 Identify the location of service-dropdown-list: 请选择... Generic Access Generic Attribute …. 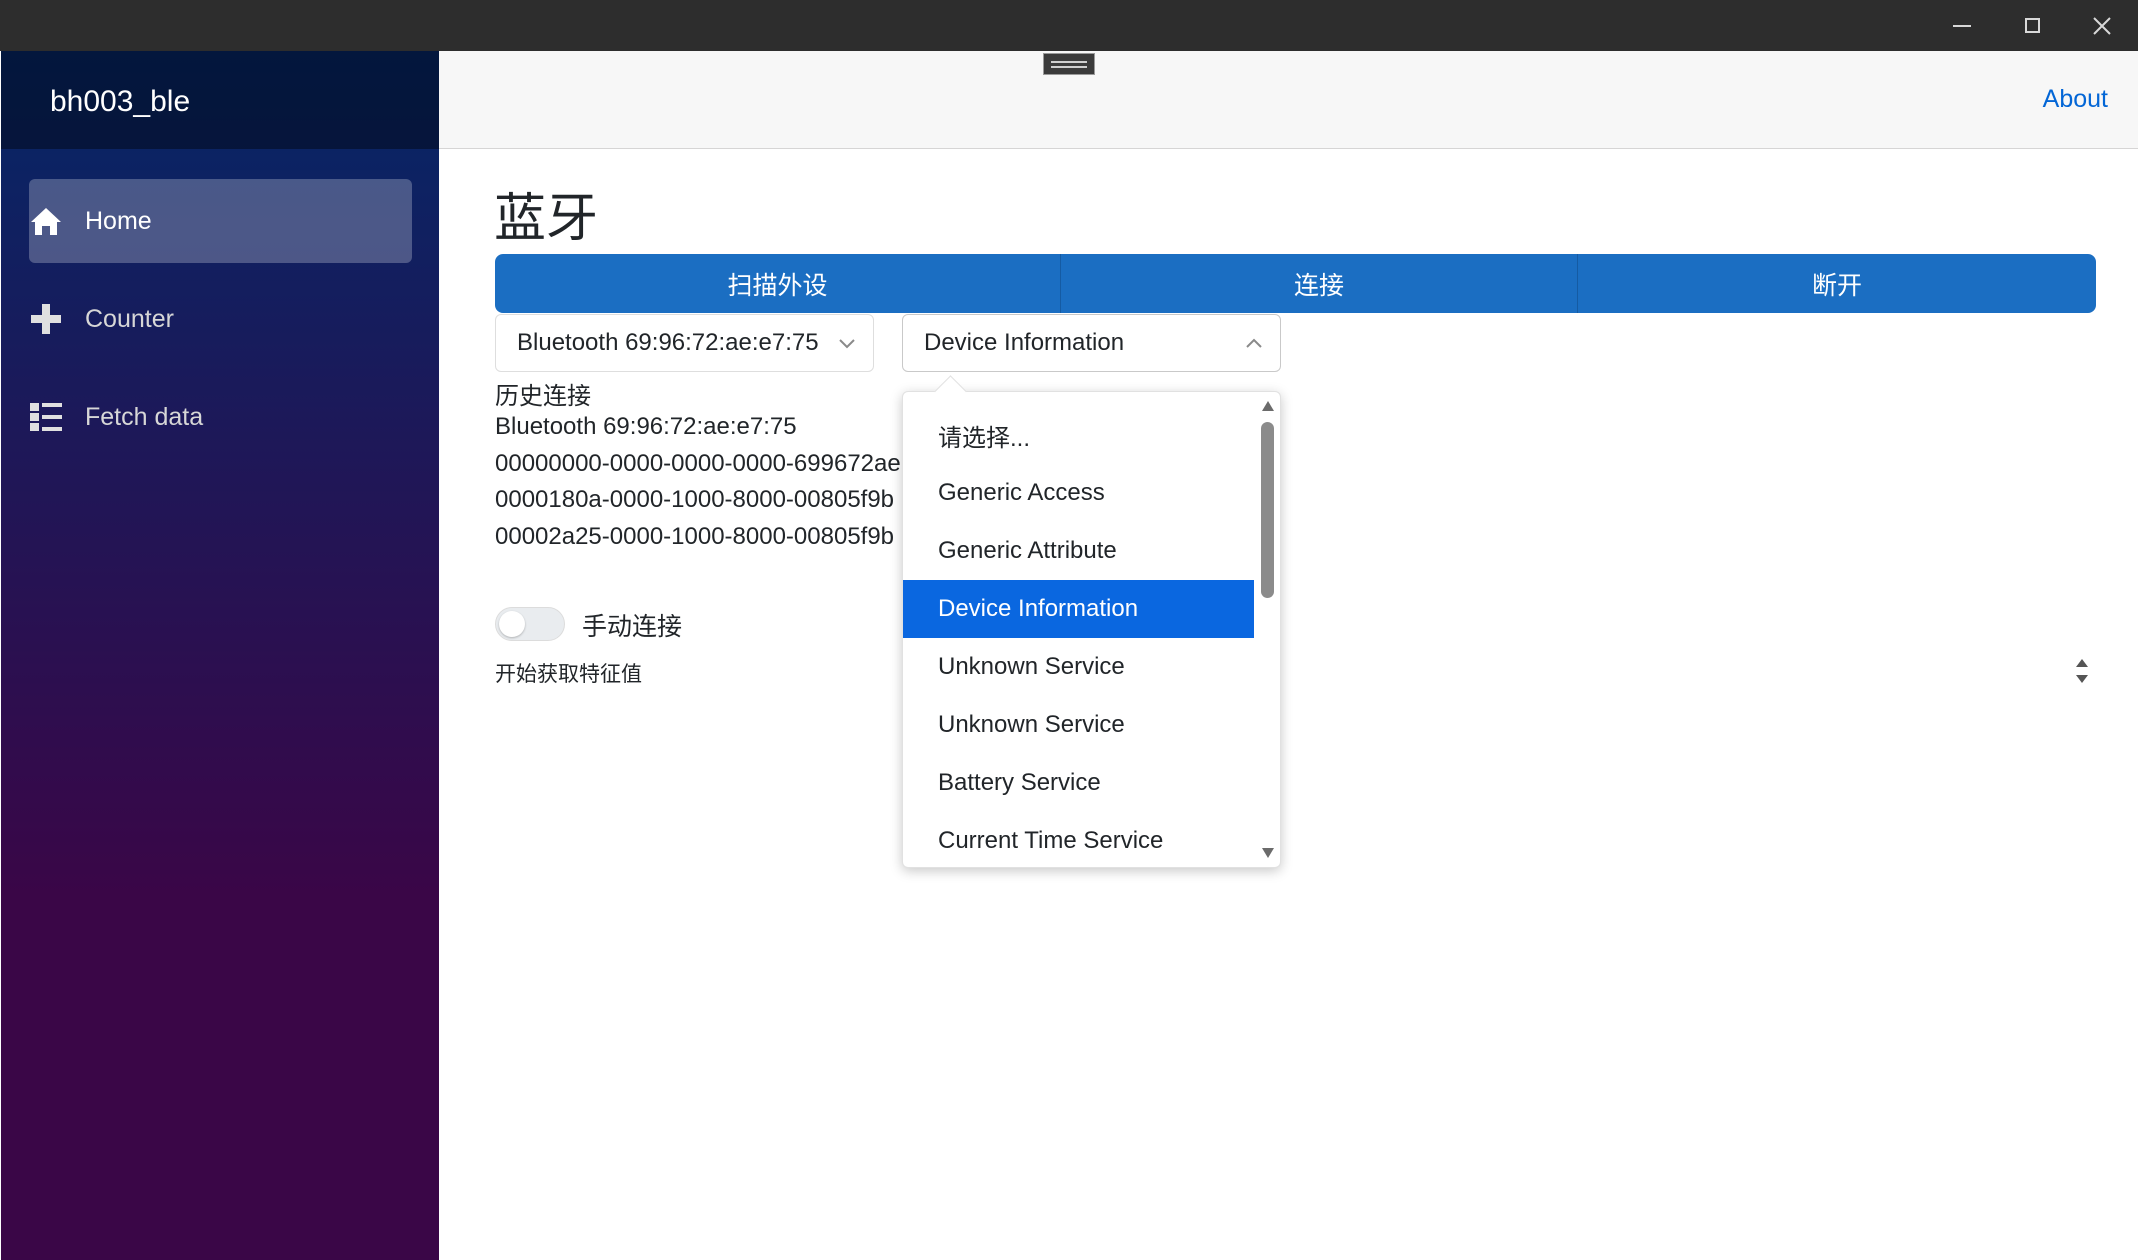
(1091, 622).